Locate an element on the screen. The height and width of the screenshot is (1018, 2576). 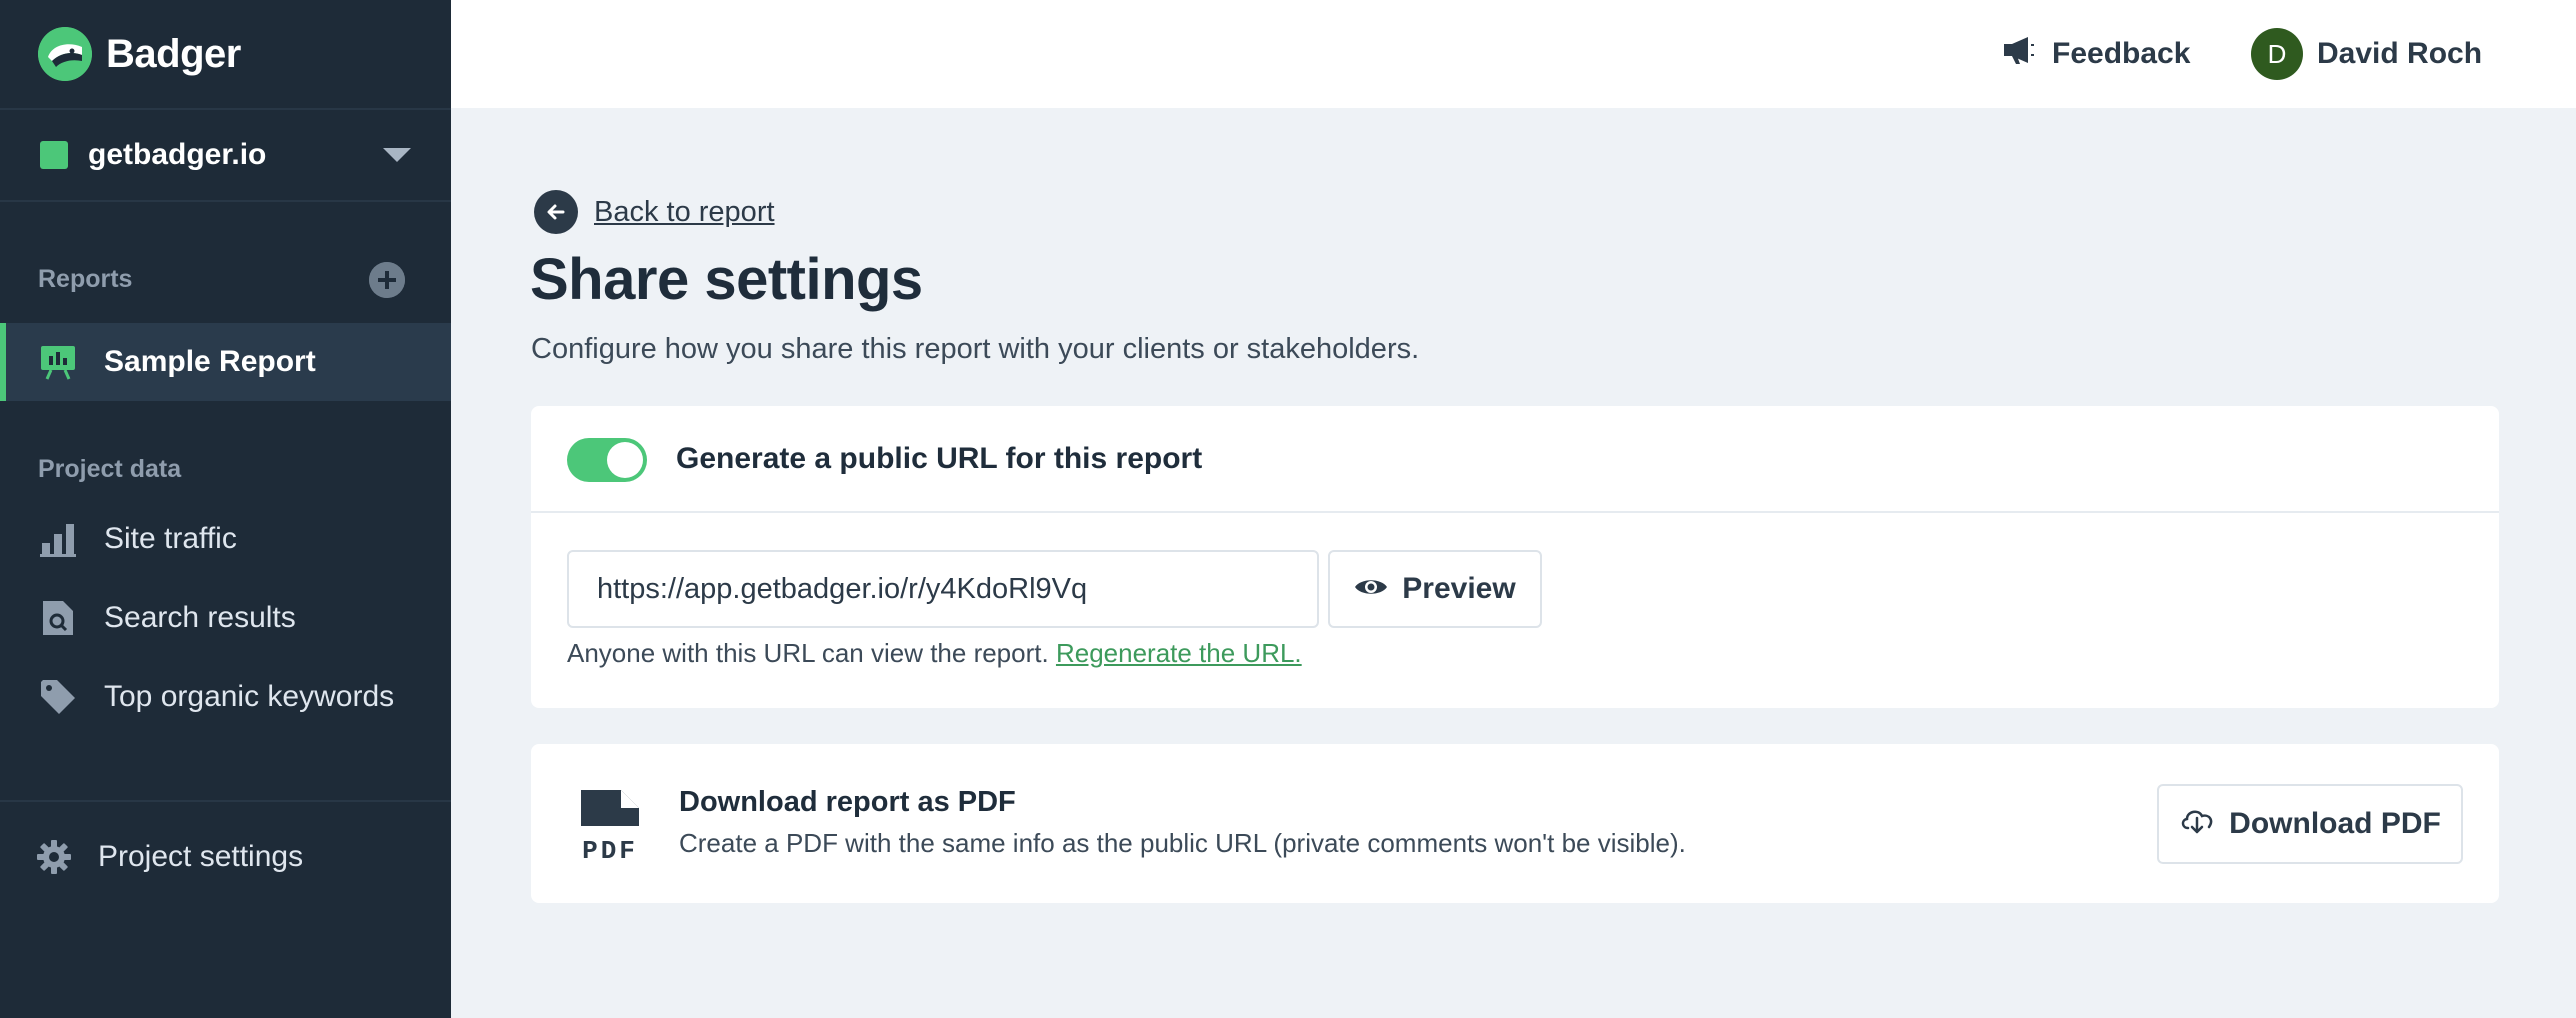
sidebar-item-project-settings: Project settings is located at coordinates (225, 857).